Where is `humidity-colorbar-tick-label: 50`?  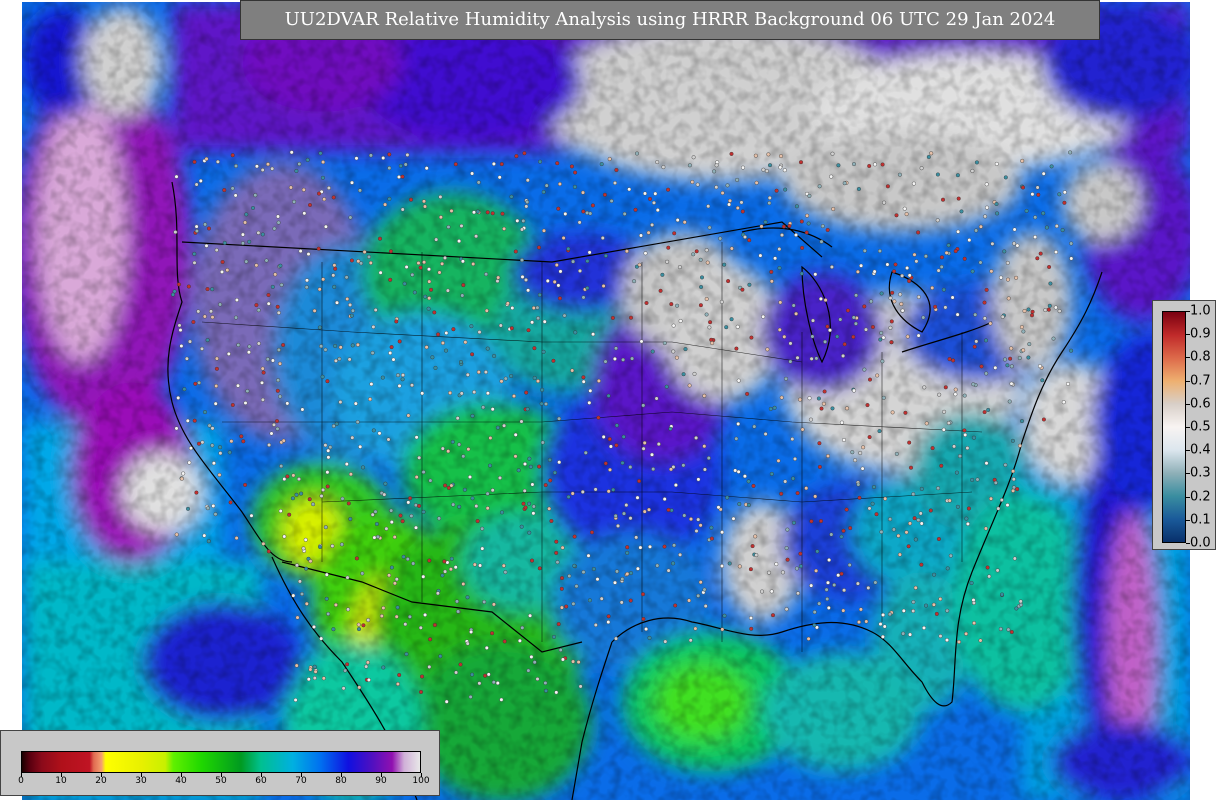
humidity-colorbar-tick-label: 50 is located at coordinates (221, 781).